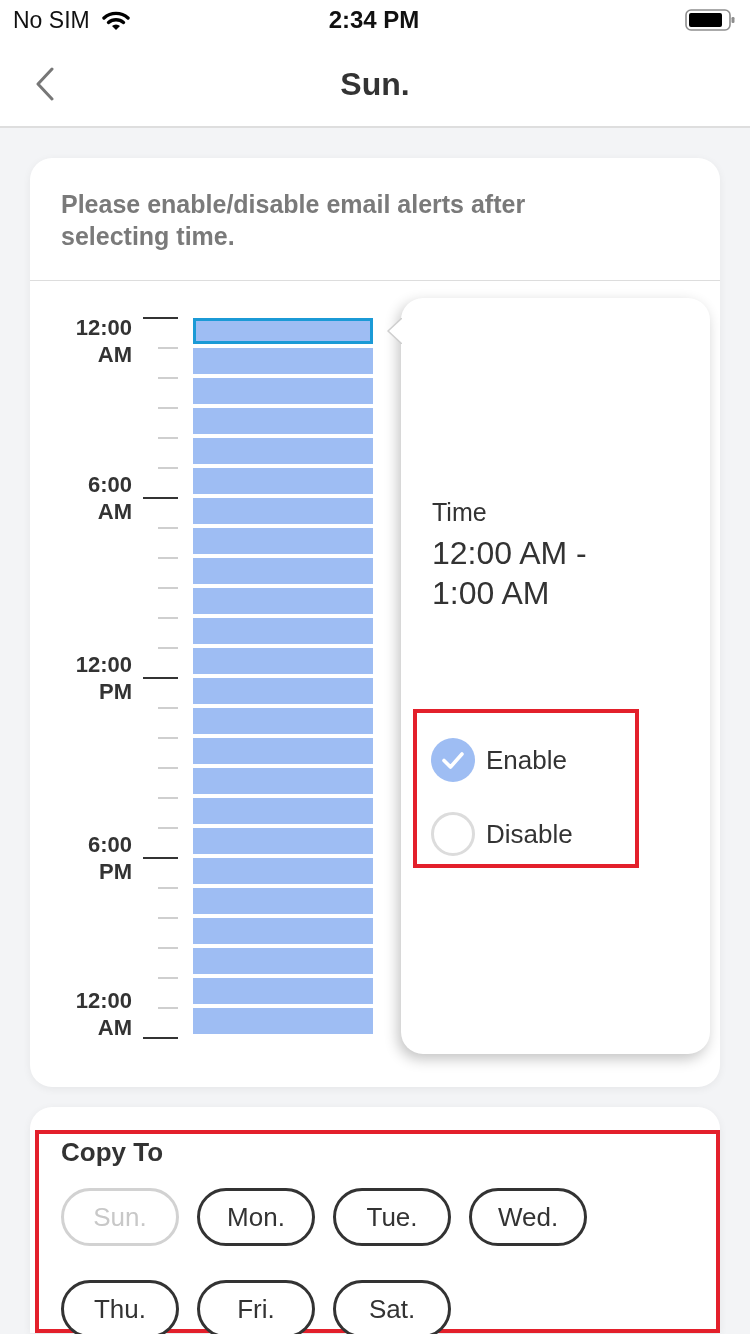 Image resolution: width=750 pixels, height=1334 pixels. What do you see at coordinates (392, 1307) in the screenshot?
I see `day-button: Sat.` at bounding box center [392, 1307].